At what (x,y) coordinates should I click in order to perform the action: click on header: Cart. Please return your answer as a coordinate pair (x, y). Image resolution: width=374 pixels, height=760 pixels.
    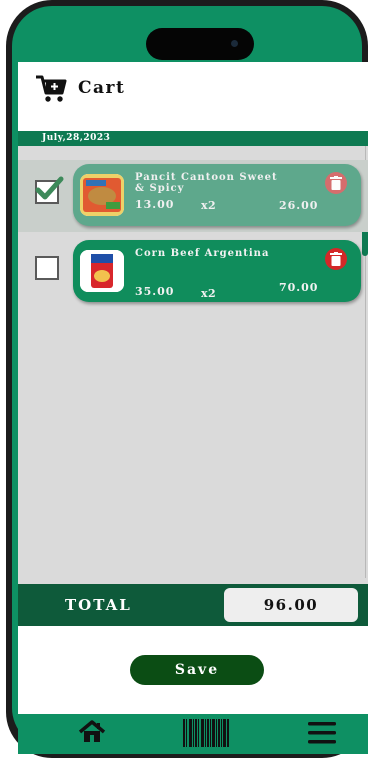
    Looking at the image, I should click on (193, 95).